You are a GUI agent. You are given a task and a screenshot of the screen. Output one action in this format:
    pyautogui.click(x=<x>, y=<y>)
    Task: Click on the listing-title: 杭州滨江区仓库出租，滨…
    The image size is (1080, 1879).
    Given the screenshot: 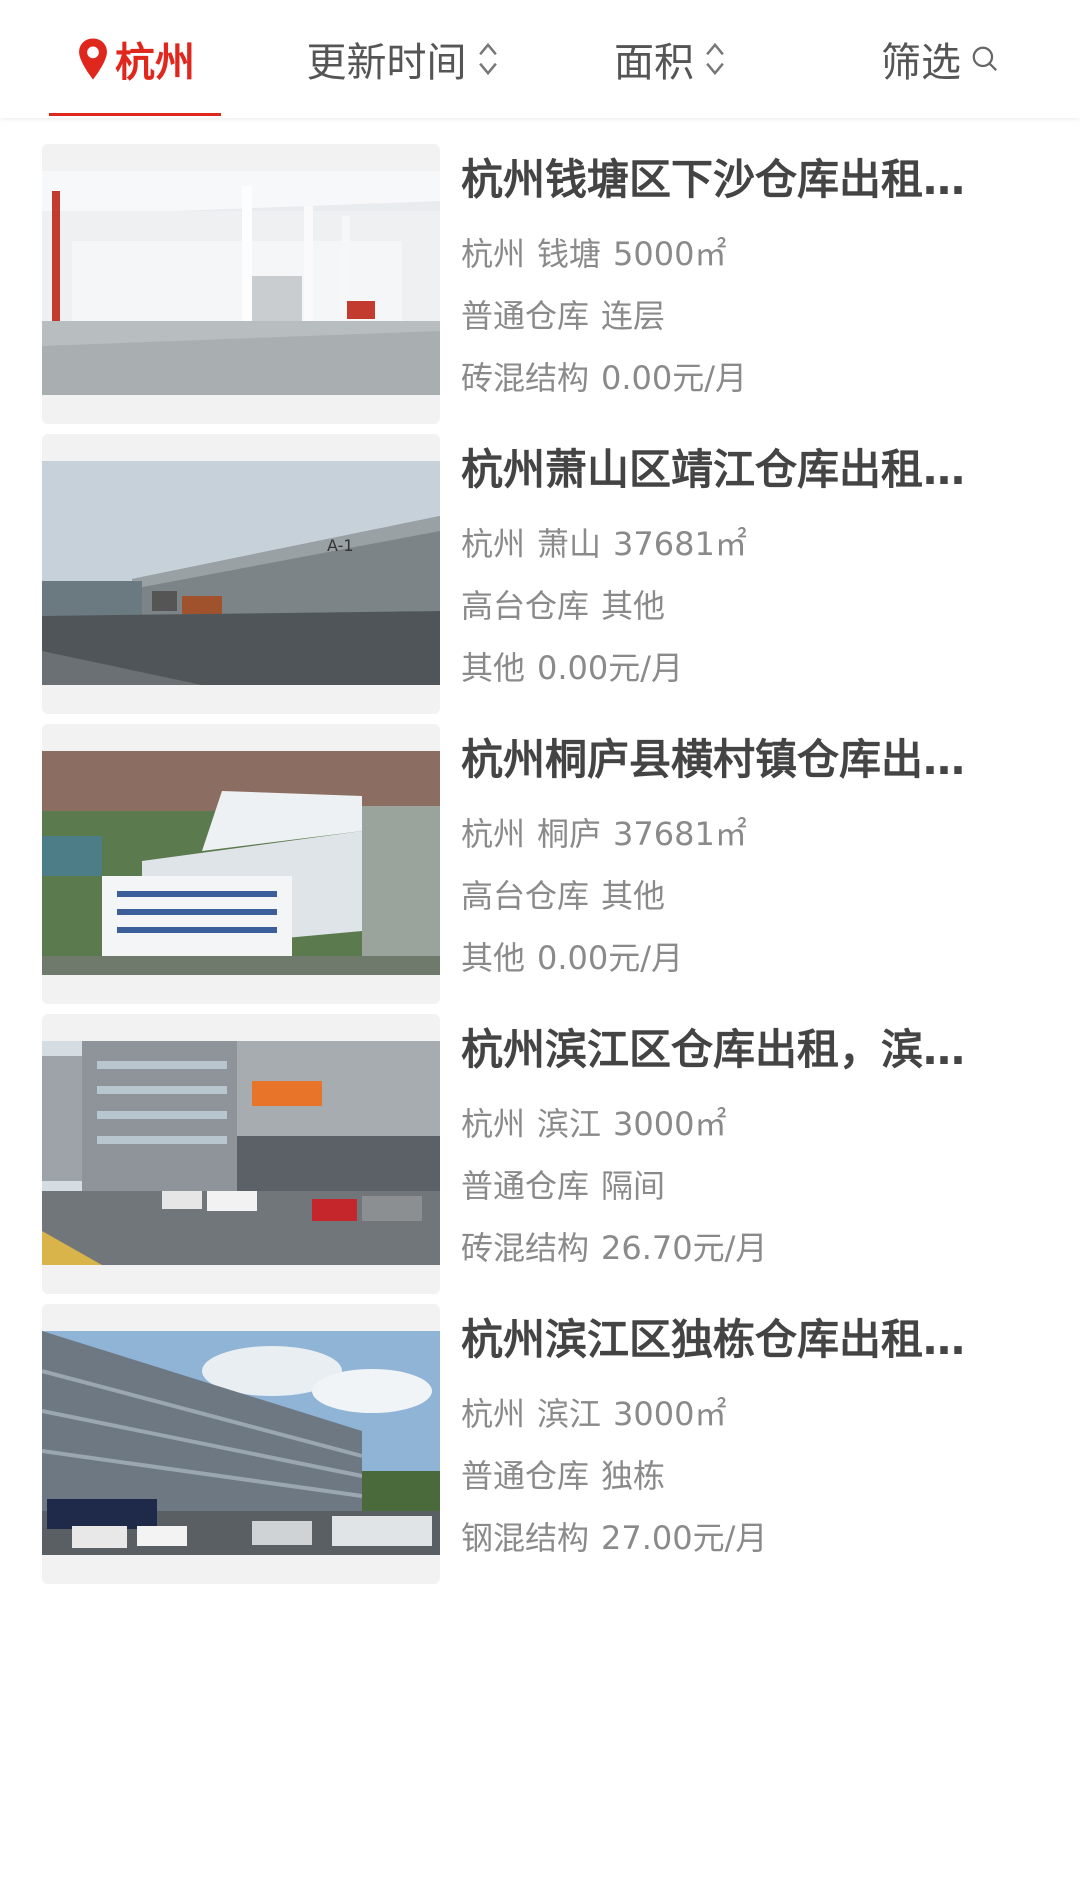 What is the action you would take?
    pyautogui.click(x=713, y=1049)
    